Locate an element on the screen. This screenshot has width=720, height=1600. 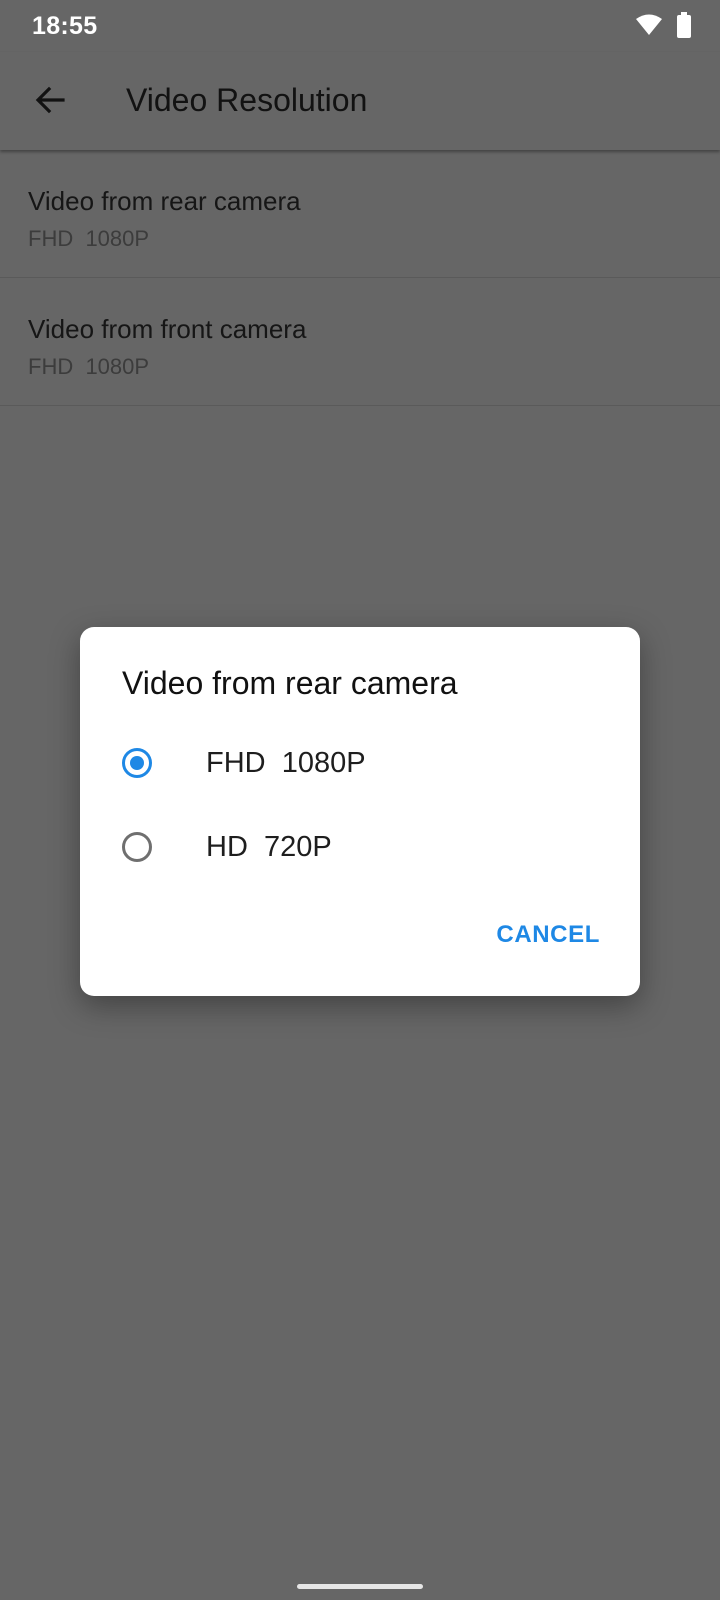
list-item-front-camera: Video from front camera FHD 1080P is located at coordinates (360, 342).